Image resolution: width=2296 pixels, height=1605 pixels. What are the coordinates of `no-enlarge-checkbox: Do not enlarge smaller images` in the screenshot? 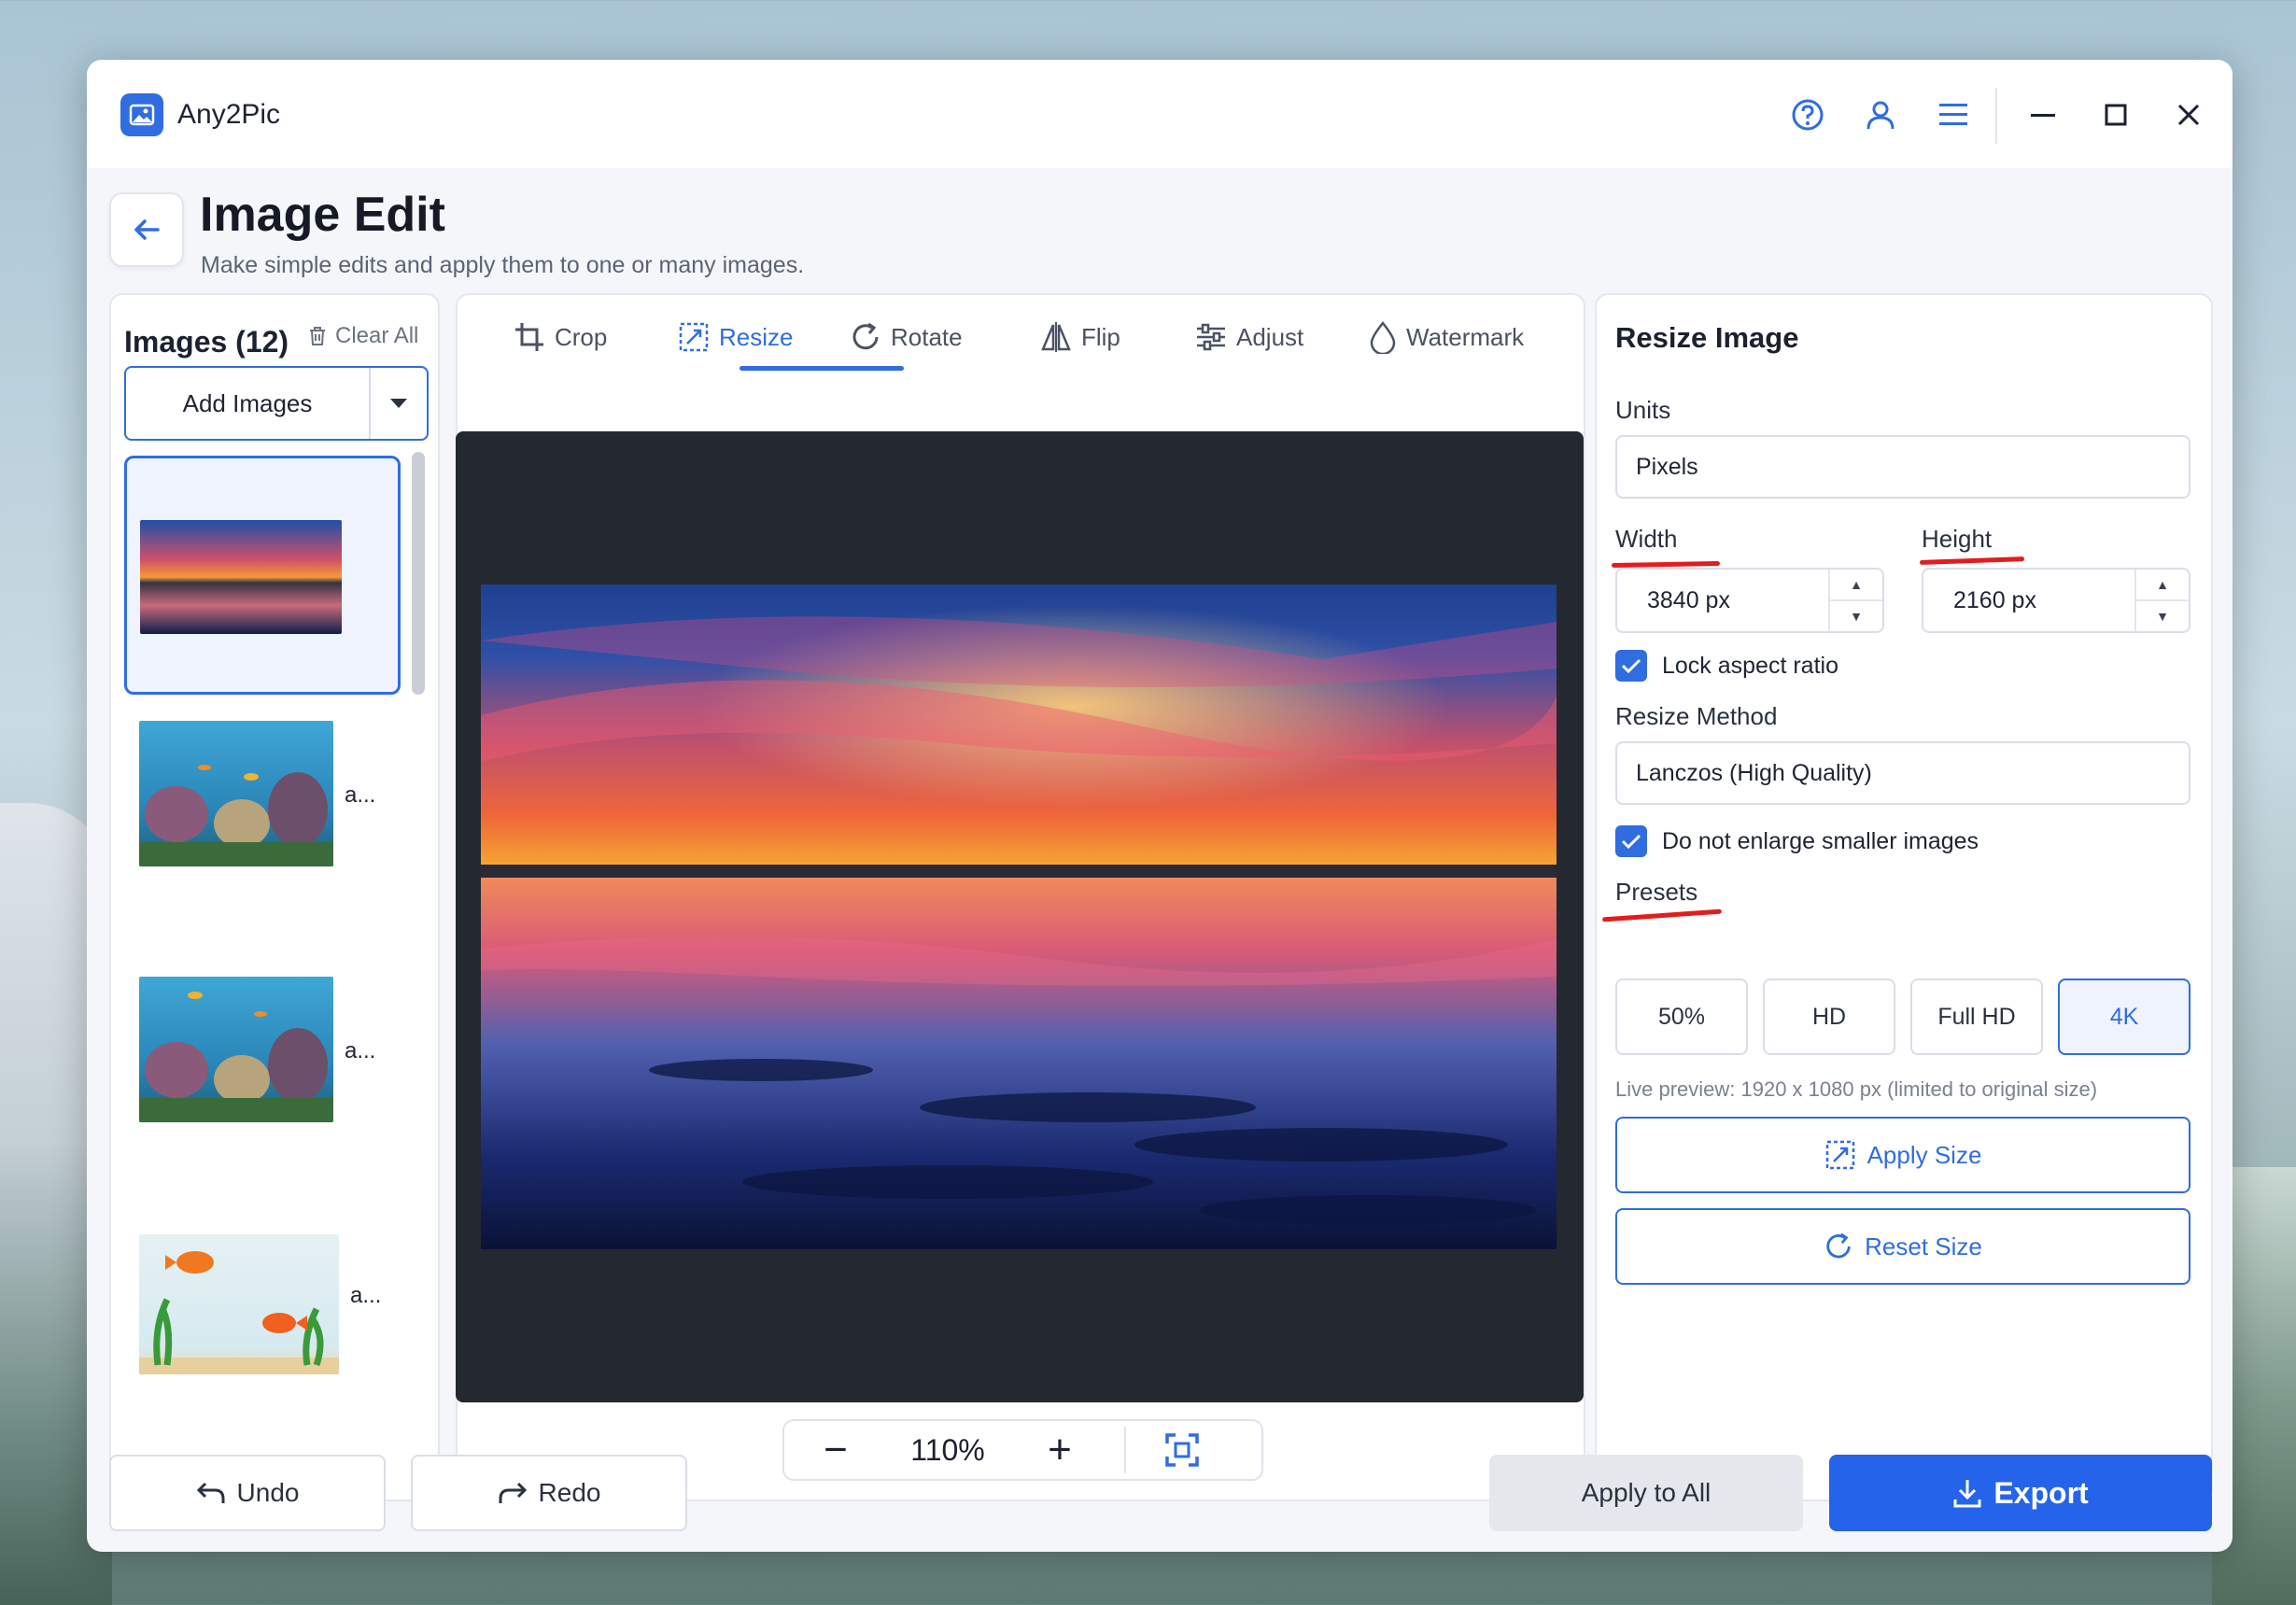 It's located at (1797, 841).